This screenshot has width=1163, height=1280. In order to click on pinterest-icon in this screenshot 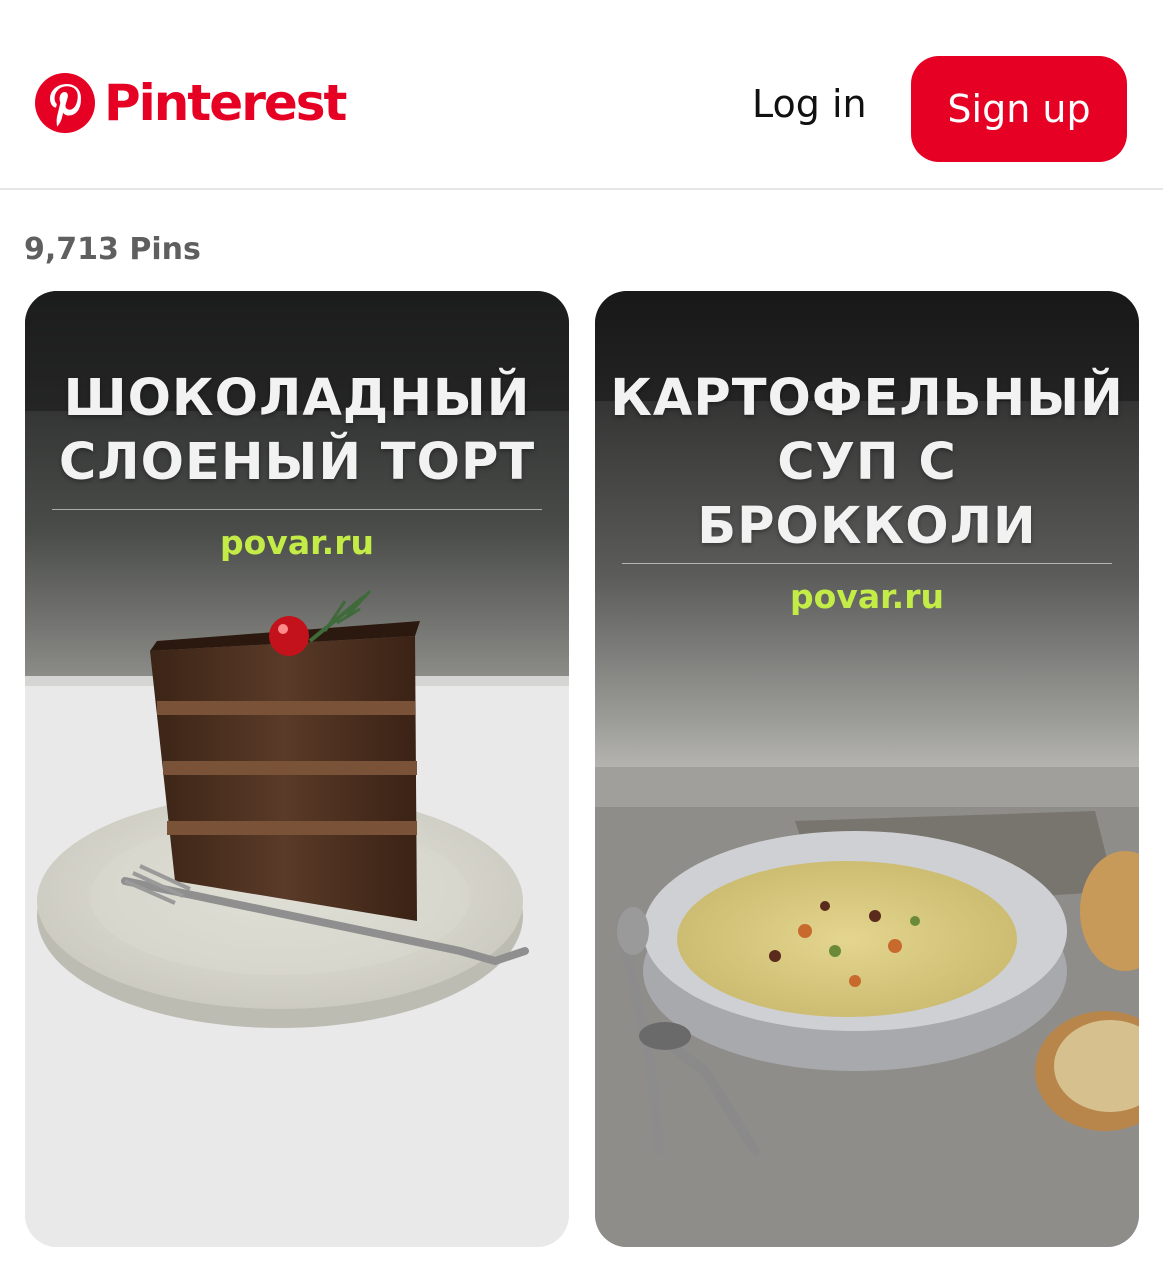, I will do `click(65, 103)`.